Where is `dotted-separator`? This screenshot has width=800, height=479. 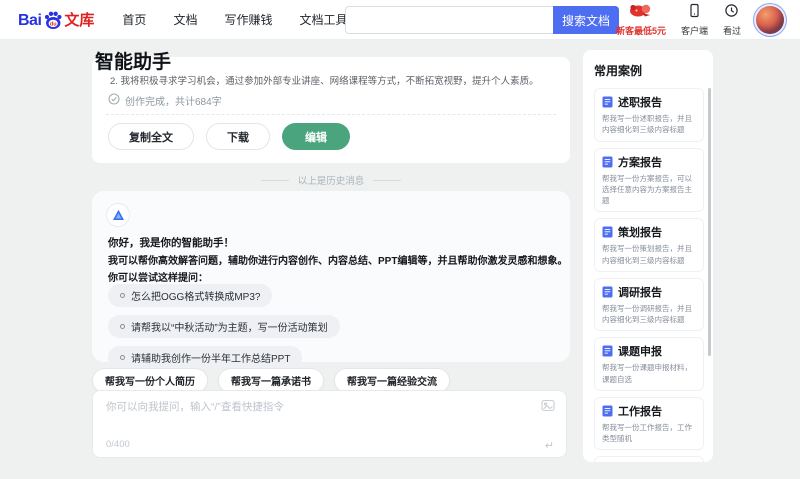 dotted-separator is located at coordinates (331, 114).